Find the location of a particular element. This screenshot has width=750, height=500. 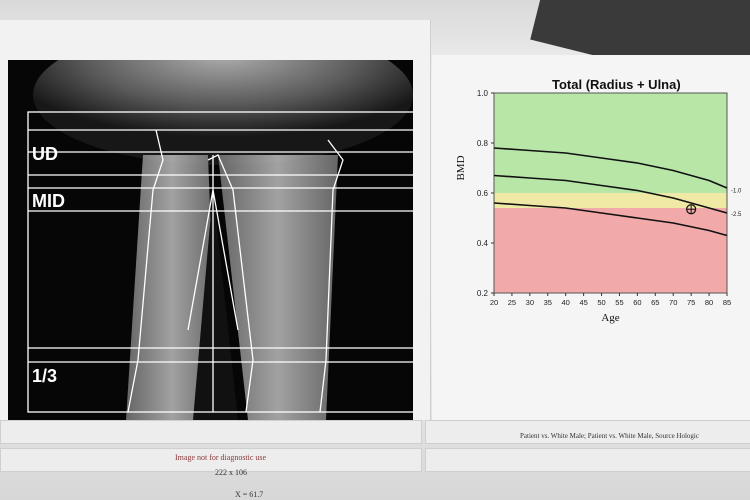

x-tick-label: 75 is located at coordinates (691, 302).